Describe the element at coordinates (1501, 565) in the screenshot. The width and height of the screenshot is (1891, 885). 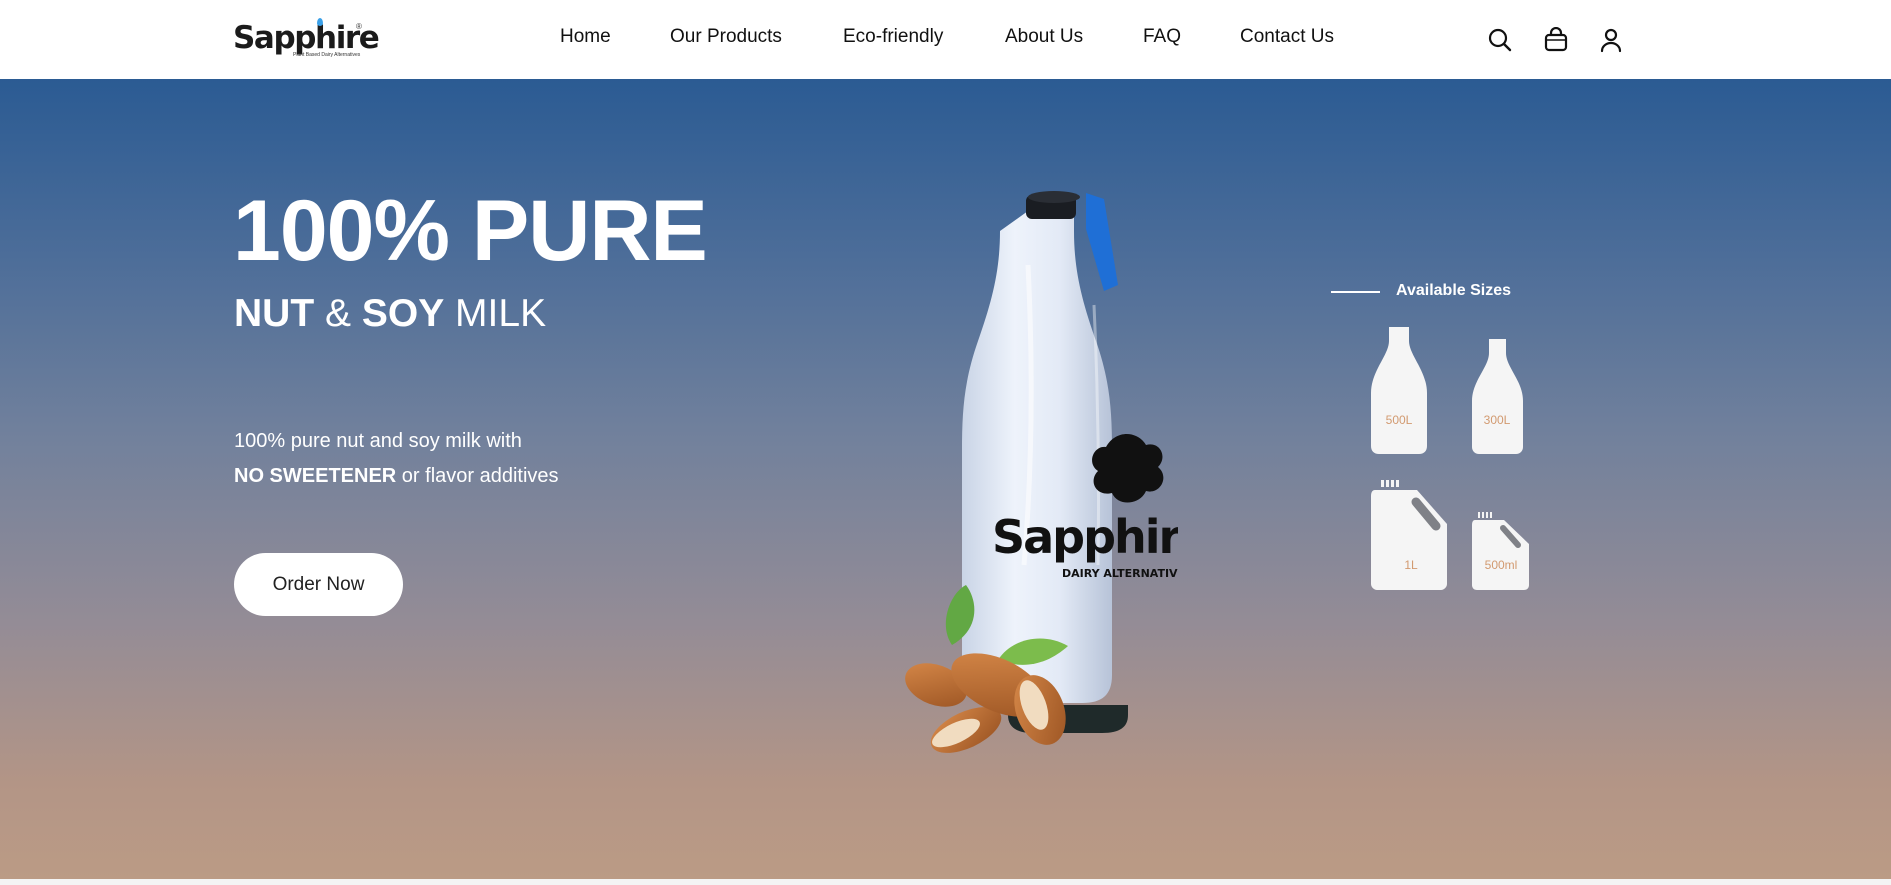
I see `size-label-500ml: 500ml` at that location.